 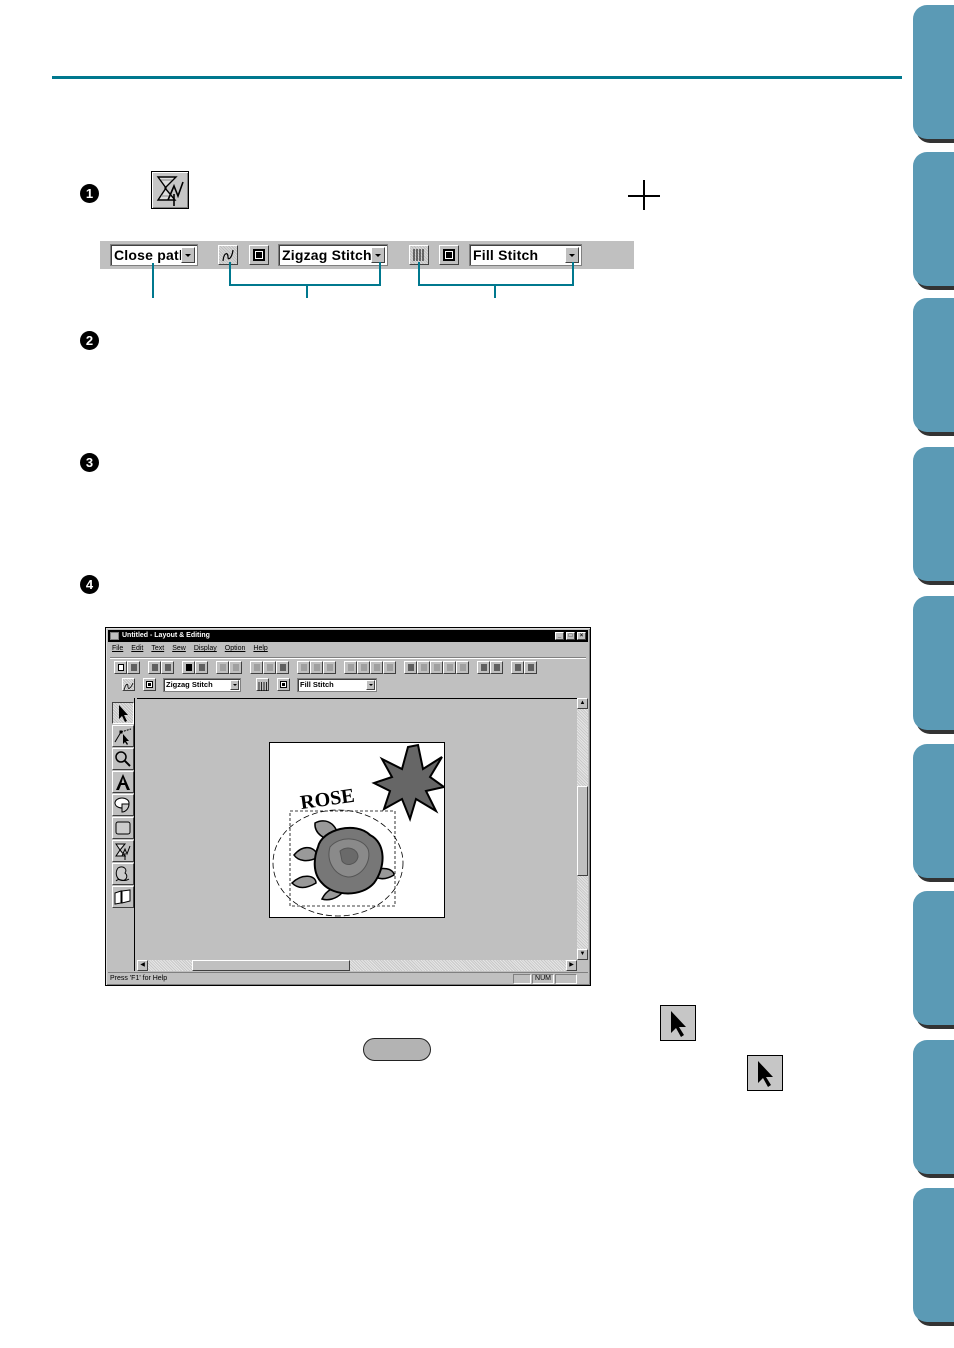 What do you see at coordinates (410, 667) in the screenshot?
I see `text-attribute-icon` at bounding box center [410, 667].